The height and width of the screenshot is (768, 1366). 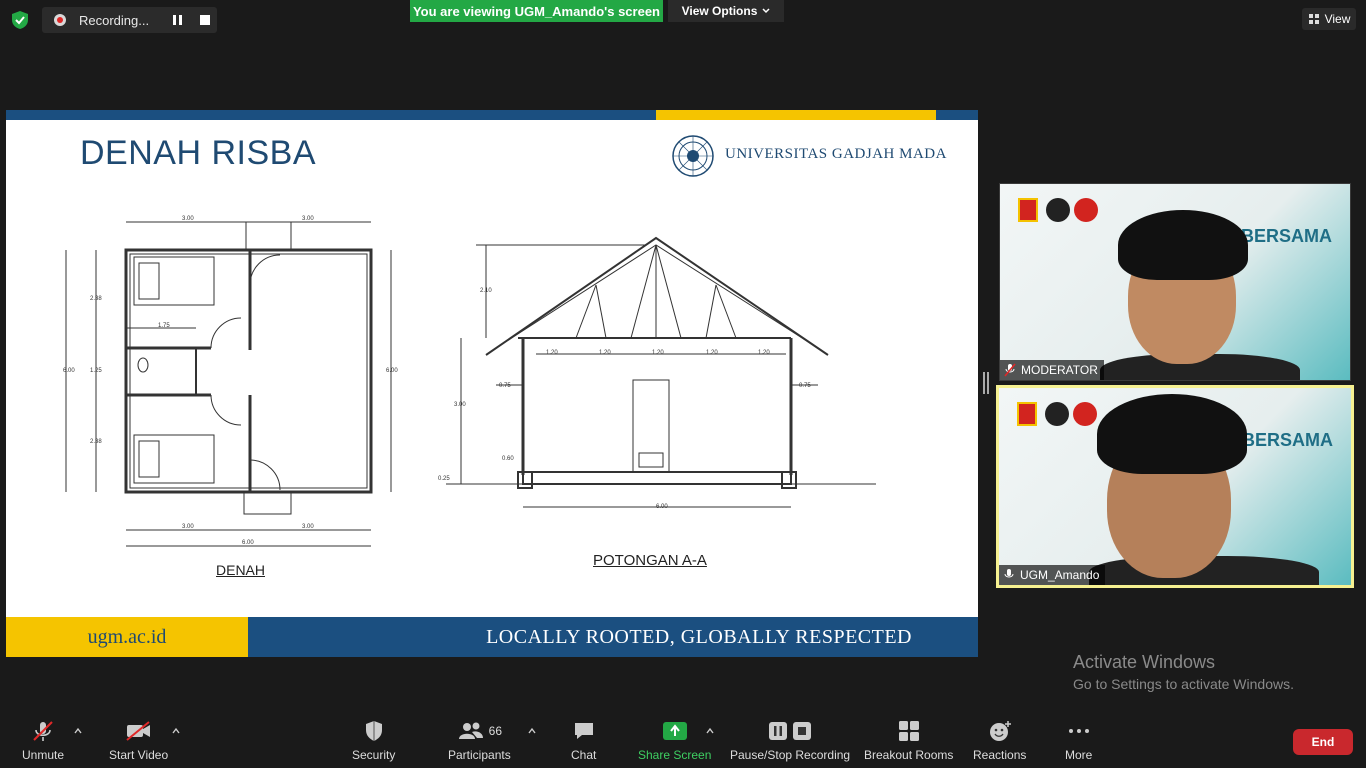 What do you see at coordinates (1000, 731) in the screenshot?
I see `smiley-icon` at bounding box center [1000, 731].